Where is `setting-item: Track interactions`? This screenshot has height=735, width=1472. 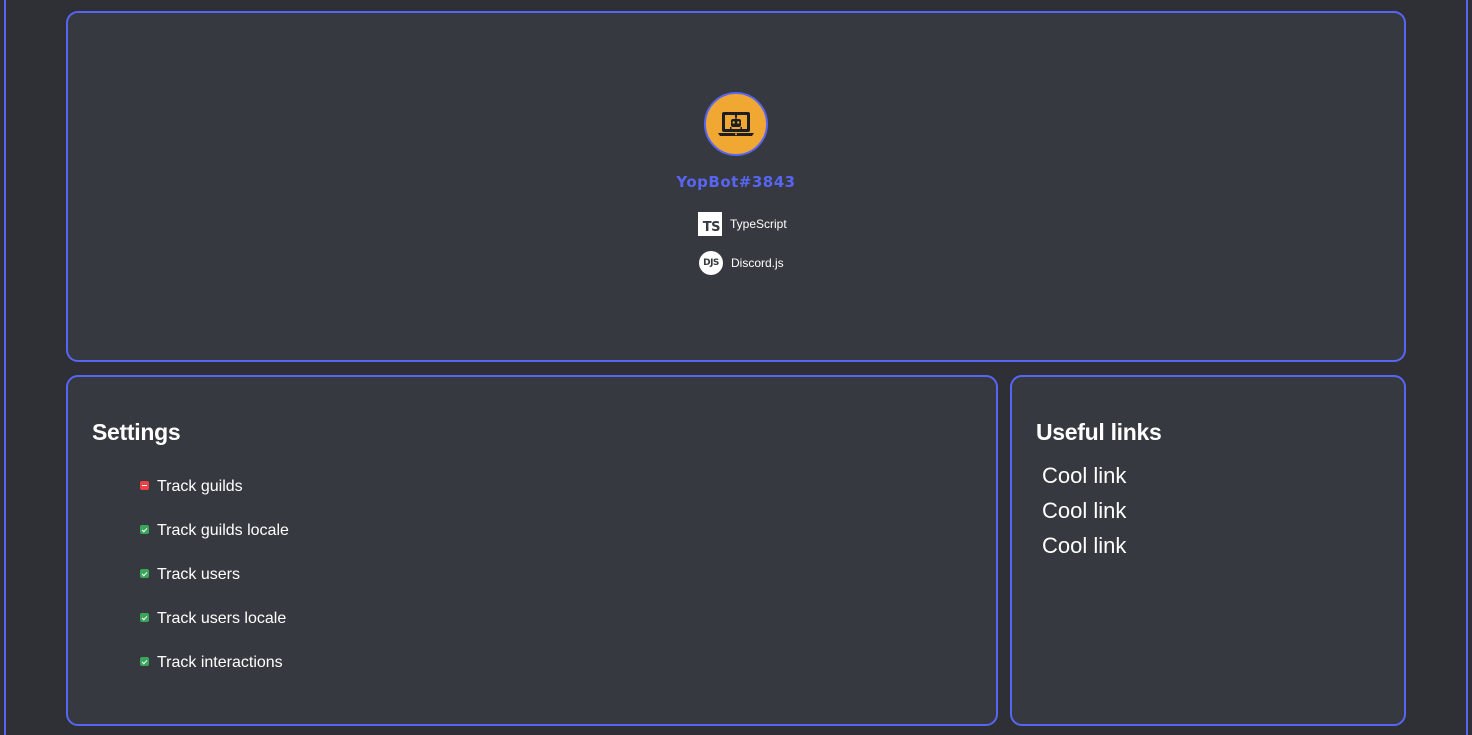 setting-item: Track interactions is located at coordinates (214, 675).